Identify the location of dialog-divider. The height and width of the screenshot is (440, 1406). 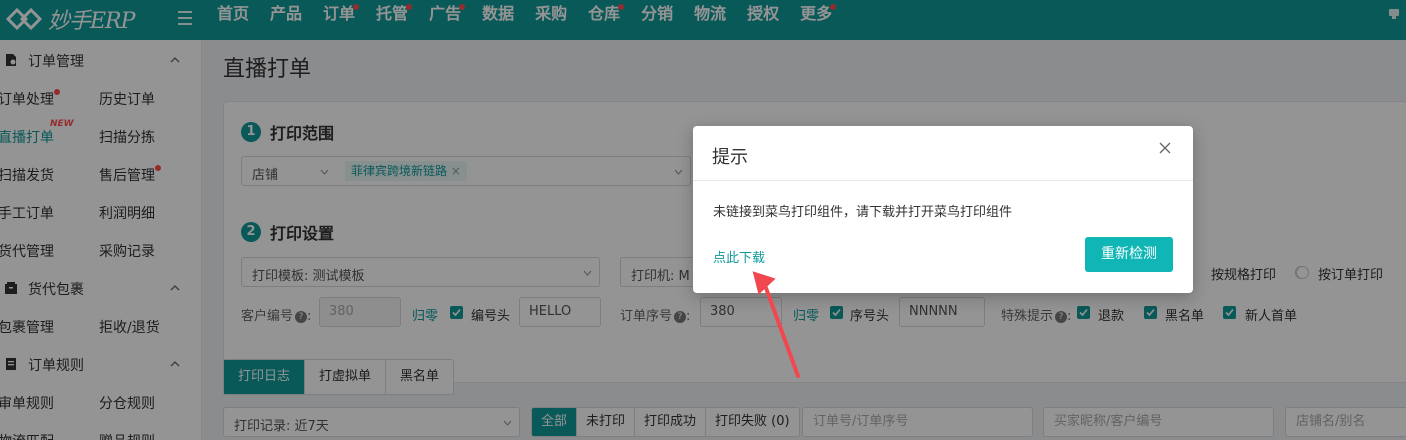
(943, 180).